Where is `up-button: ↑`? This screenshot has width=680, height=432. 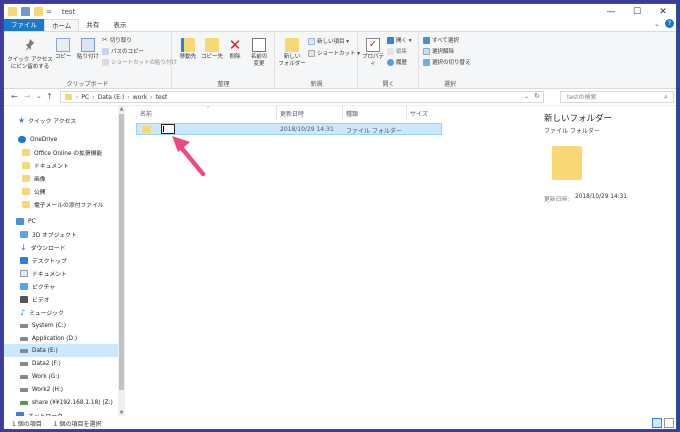 up-button: ↑ is located at coordinates (49, 96).